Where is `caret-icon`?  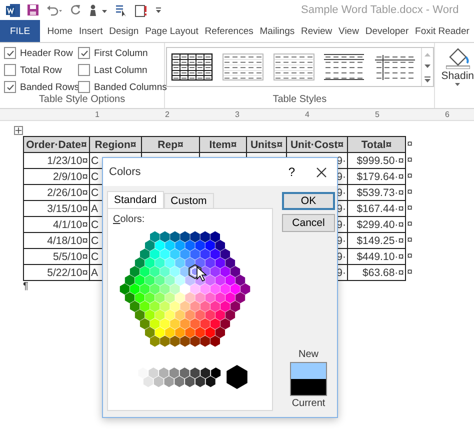 caret-icon is located at coordinates (457, 84).